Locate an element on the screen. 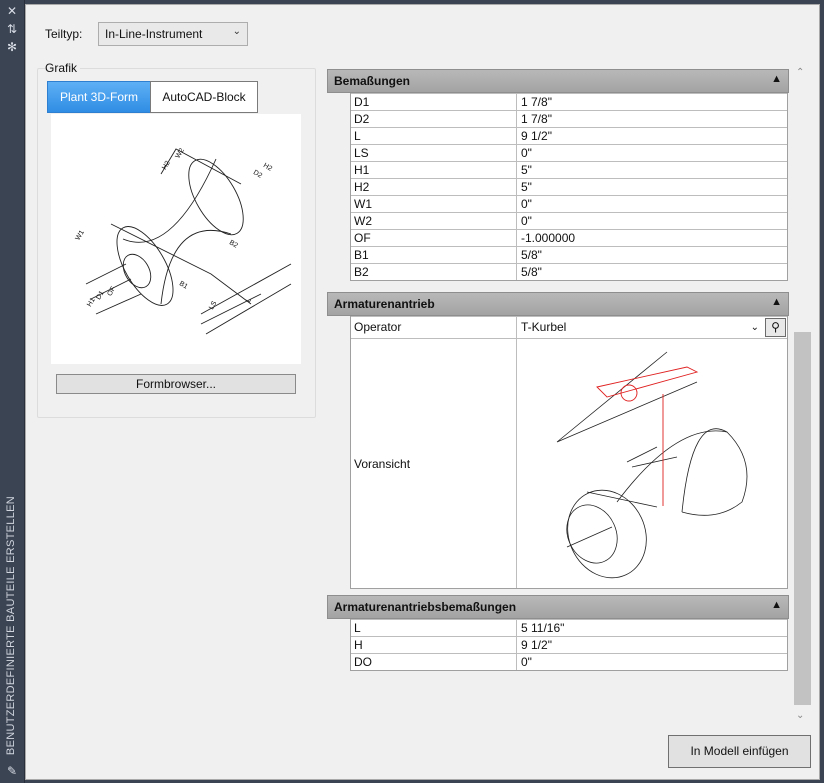 Image resolution: width=824 pixels, height=783 pixels. row-key: LS is located at coordinates (434, 153).